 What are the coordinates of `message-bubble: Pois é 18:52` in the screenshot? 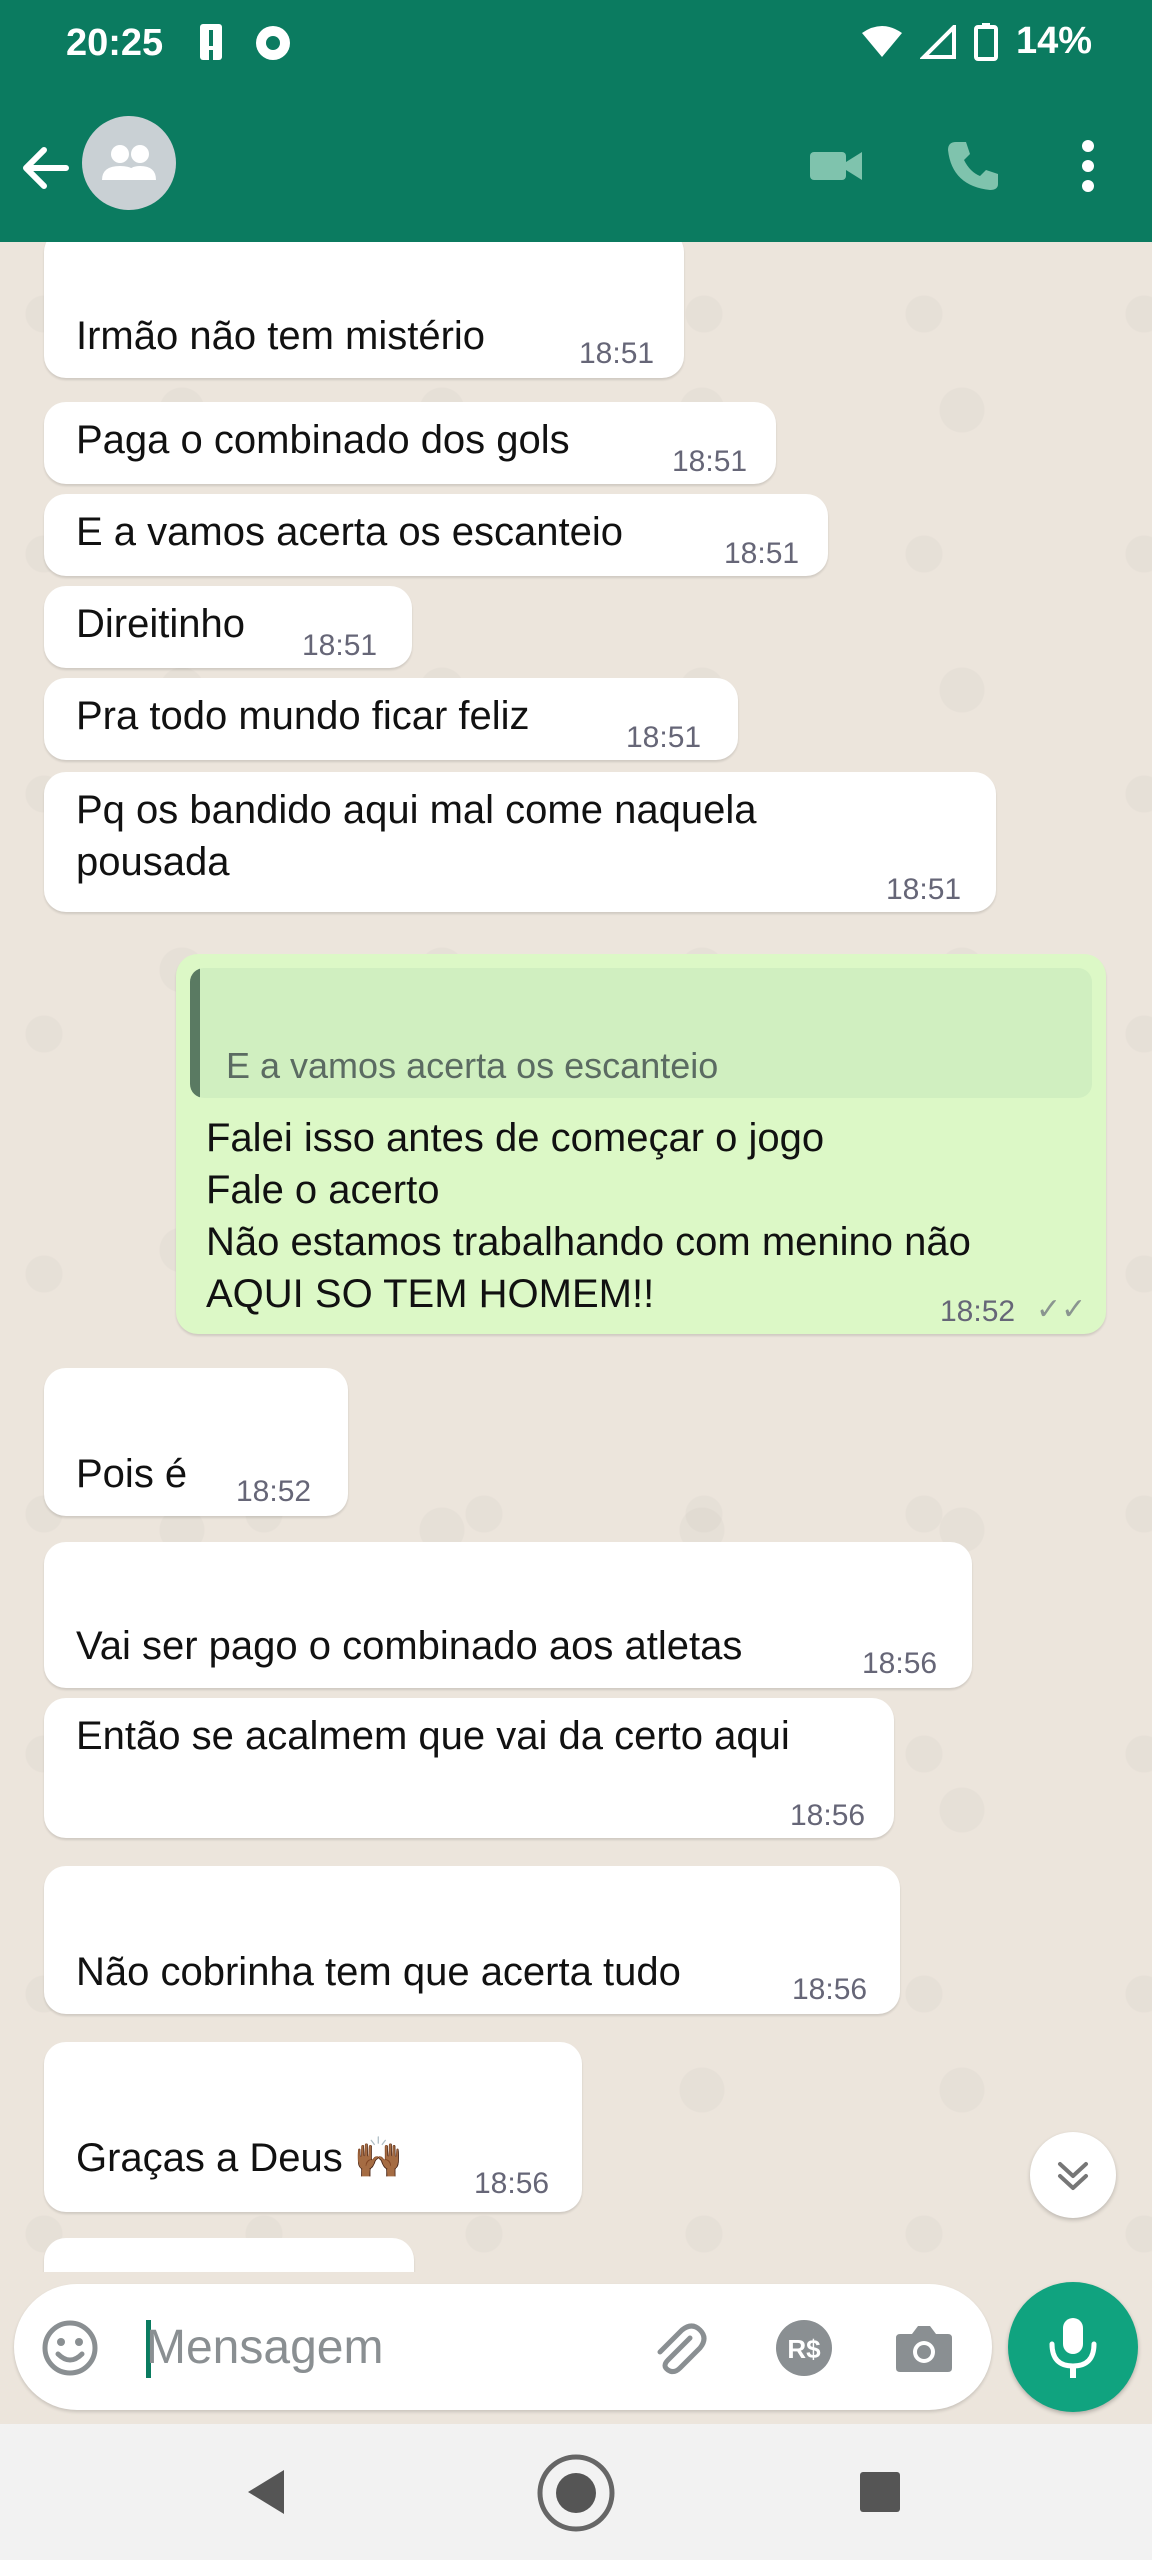 It's located at (196, 1442).